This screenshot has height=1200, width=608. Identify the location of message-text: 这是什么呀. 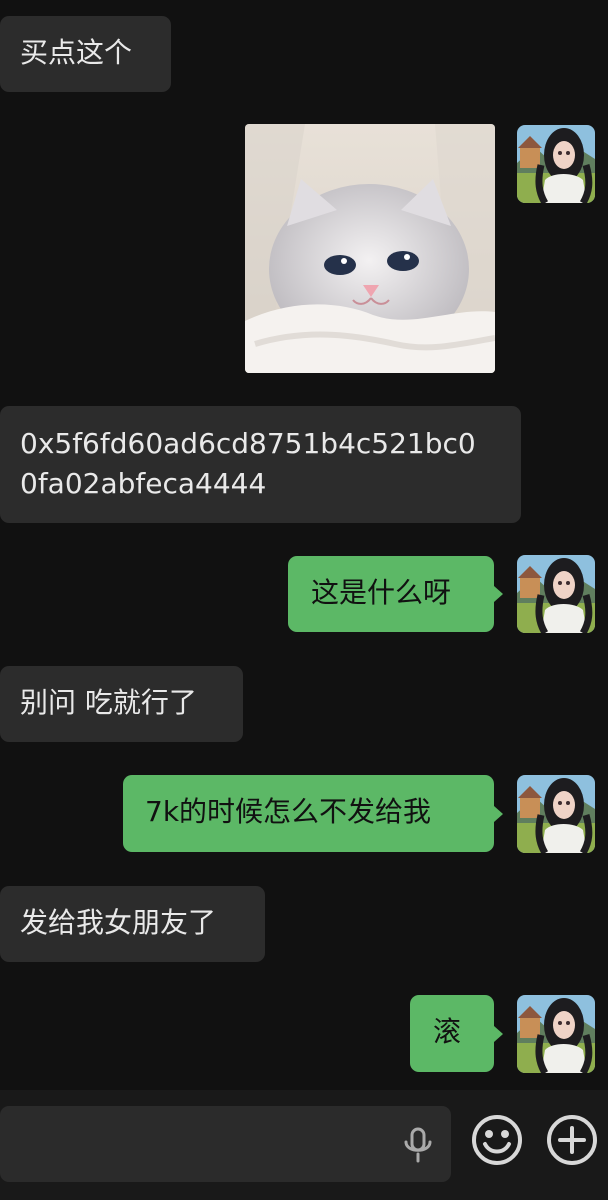
(381, 592).